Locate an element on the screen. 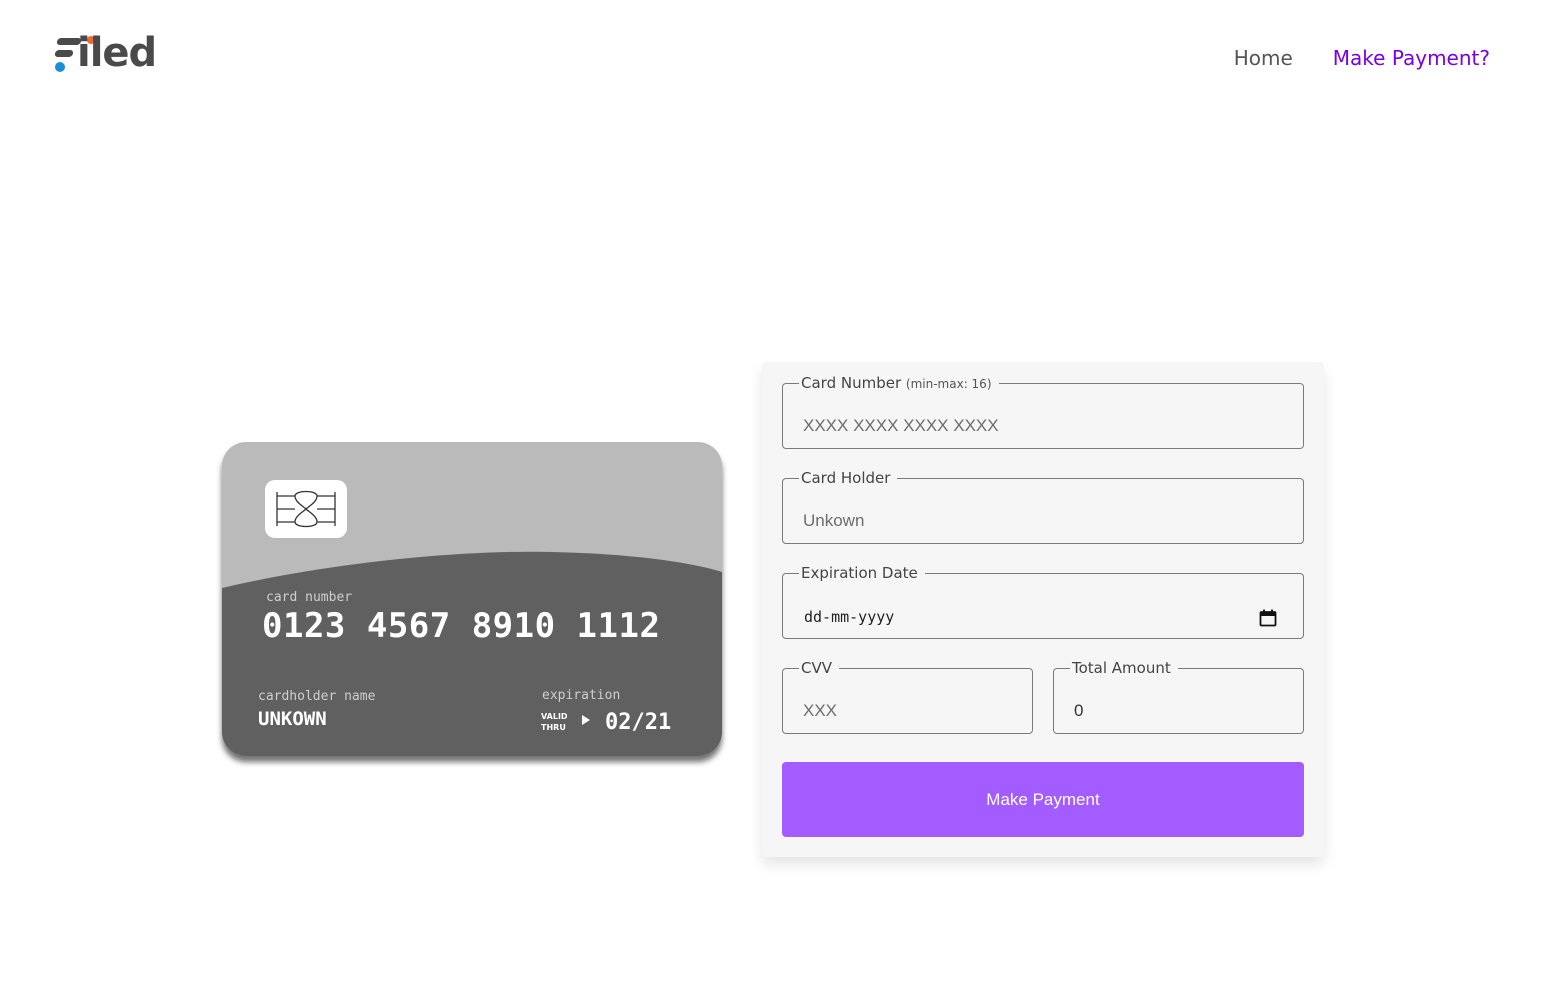 This screenshot has height=981, width=1557. arrow-right-icon is located at coordinates (586, 720).